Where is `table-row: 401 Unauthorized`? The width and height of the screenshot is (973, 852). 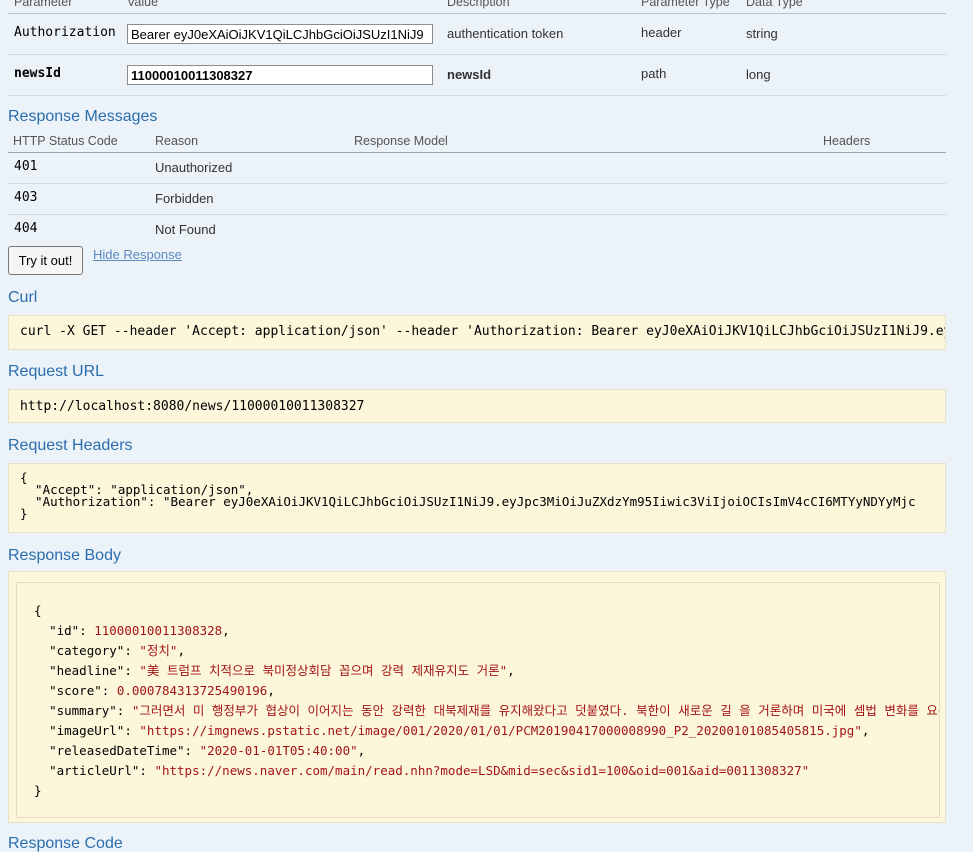 table-row: 401 Unauthorized is located at coordinates (477, 168).